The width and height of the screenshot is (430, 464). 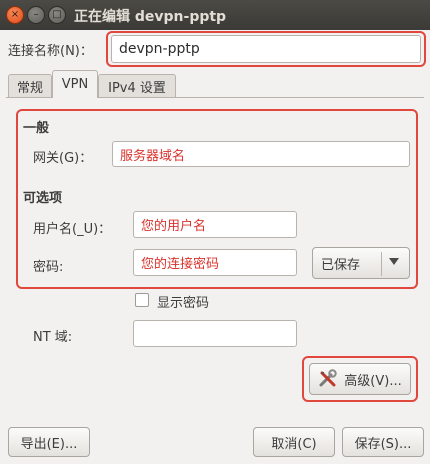 What do you see at coordinates (75, 84) in the screenshot?
I see `tab-vpn: VPN` at bounding box center [75, 84].